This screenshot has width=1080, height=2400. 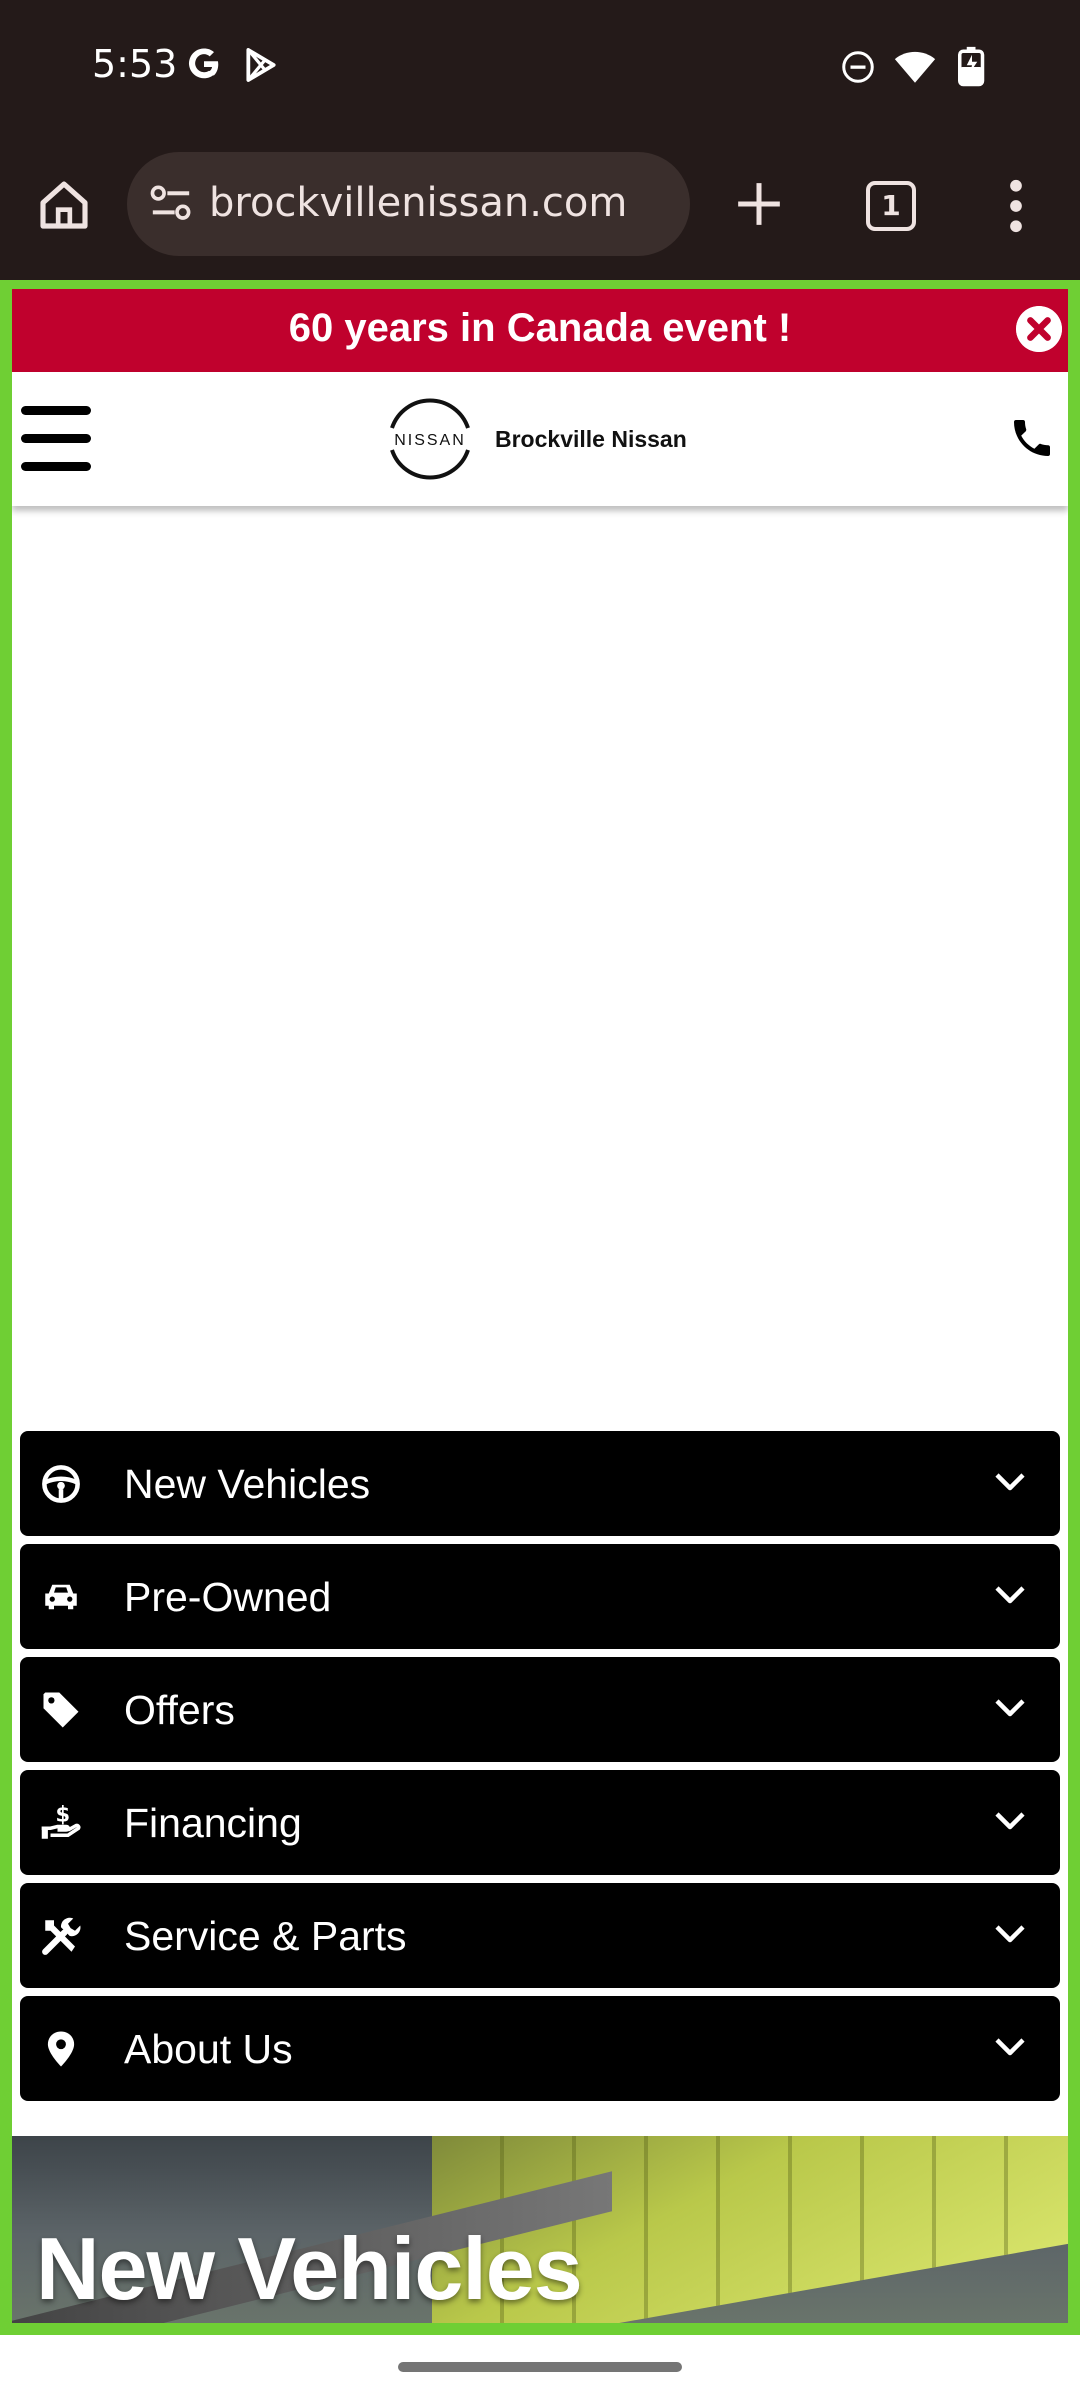 I want to click on gesture-navigation-bar, so click(x=540, y=2367).